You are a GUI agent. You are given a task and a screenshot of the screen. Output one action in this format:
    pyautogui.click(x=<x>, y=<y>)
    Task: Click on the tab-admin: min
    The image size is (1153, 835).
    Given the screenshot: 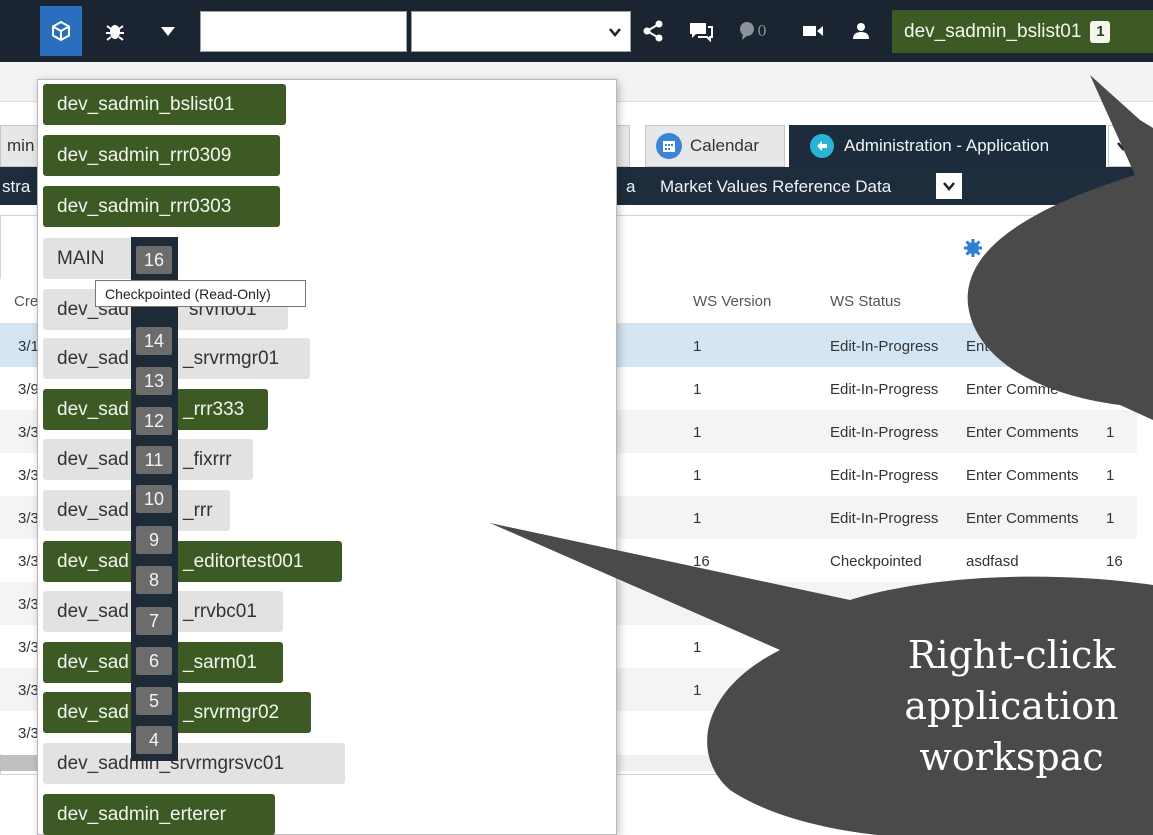 What is the action you would take?
    pyautogui.click(x=20, y=146)
    